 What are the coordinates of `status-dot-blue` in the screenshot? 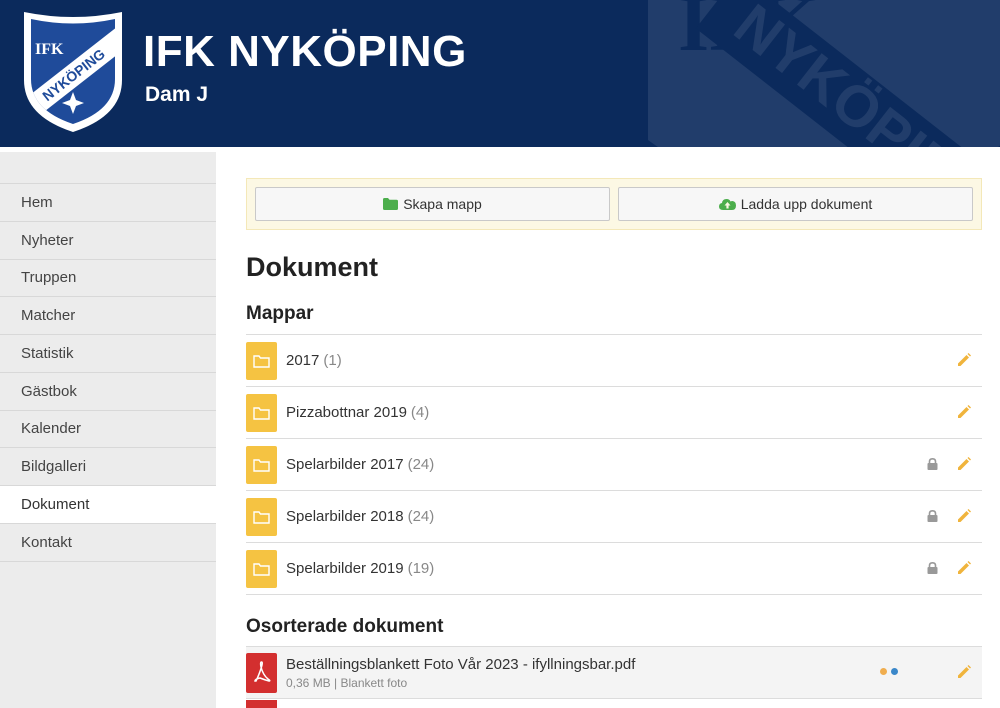 It's located at (894, 671).